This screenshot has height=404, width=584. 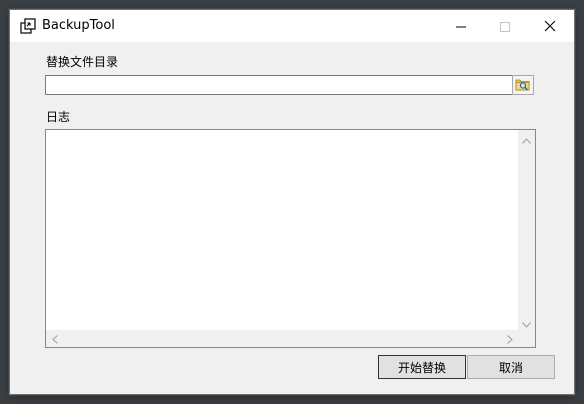 I want to click on close-button, so click(x=550, y=26).